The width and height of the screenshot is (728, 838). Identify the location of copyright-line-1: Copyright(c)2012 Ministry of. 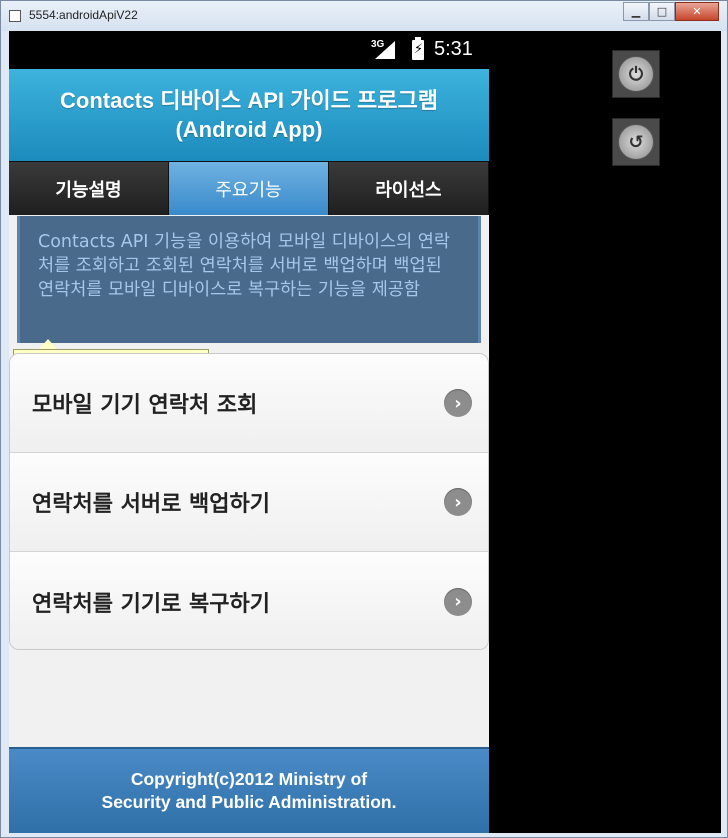
(249, 779).